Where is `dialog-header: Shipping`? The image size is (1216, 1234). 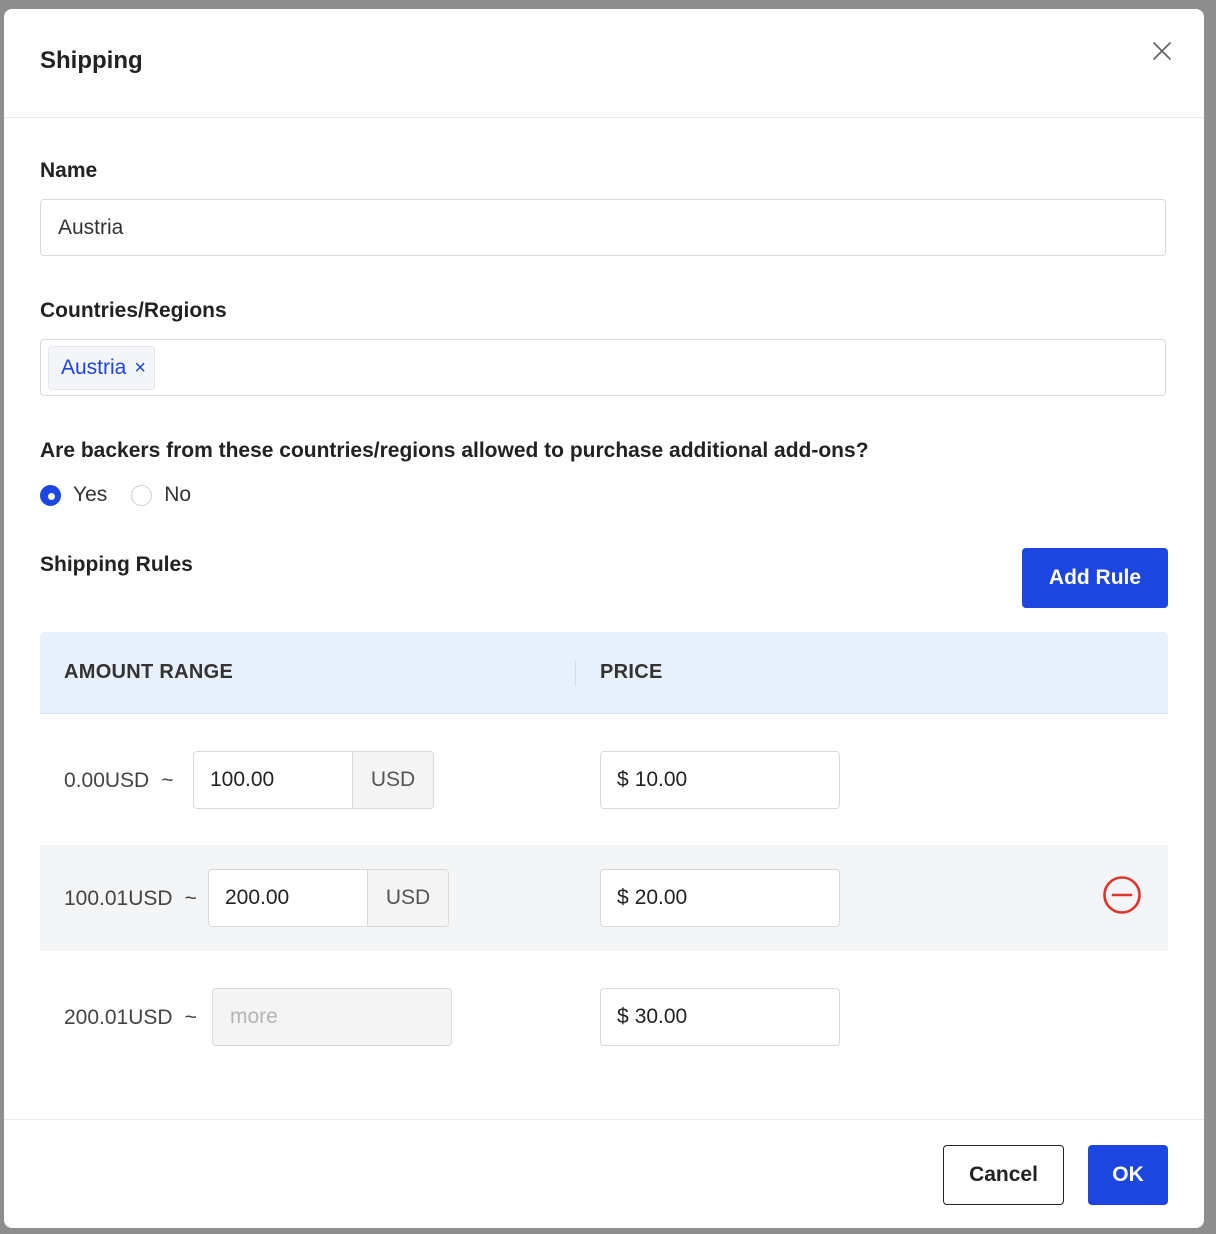 dialog-header: Shipping is located at coordinates (604, 63).